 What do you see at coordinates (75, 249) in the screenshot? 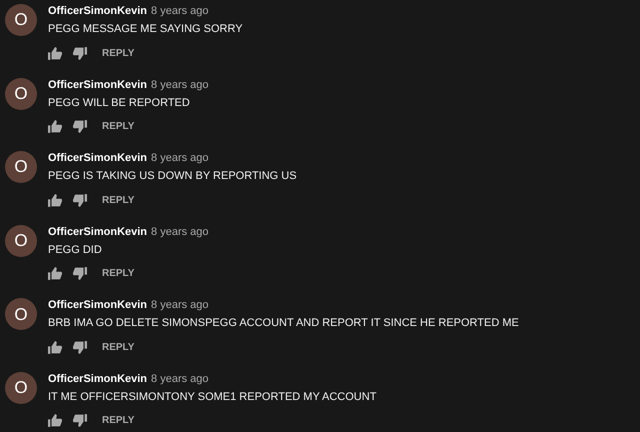
I see `comment-text: PEGG DID` at bounding box center [75, 249].